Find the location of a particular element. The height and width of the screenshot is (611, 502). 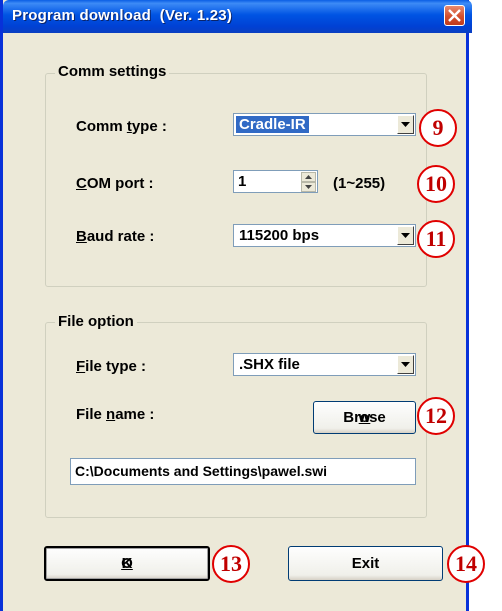

file-type-select: .SHX file is located at coordinates (324, 364).